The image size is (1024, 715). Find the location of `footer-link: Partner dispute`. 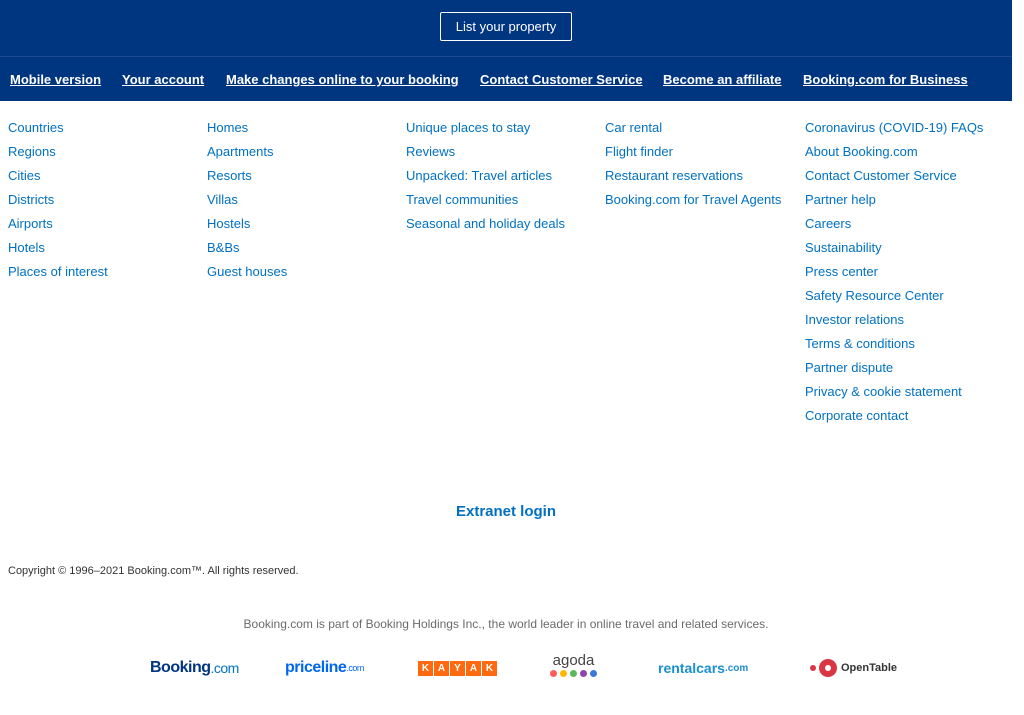

footer-link: Partner dispute is located at coordinates (894, 368).